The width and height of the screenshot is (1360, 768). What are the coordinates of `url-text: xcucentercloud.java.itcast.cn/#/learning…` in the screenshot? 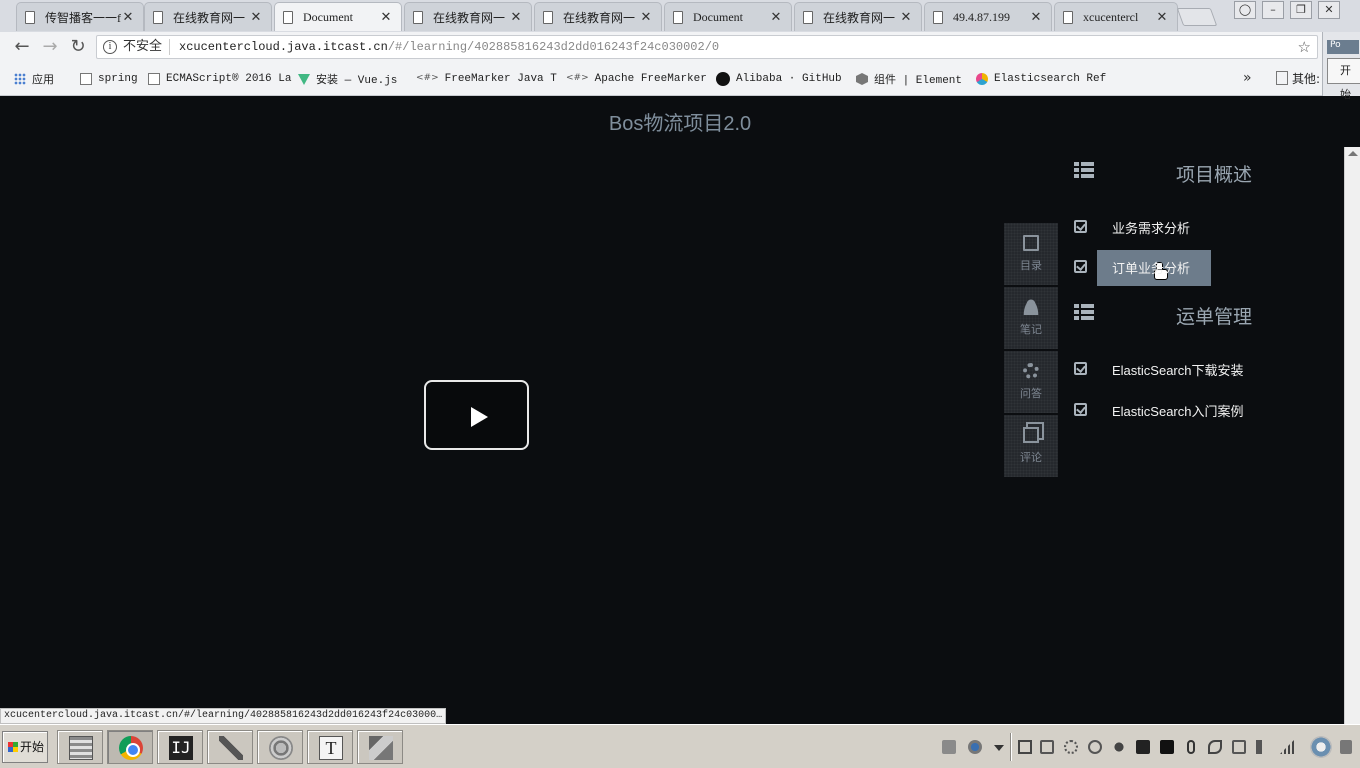 It's located at (449, 47).